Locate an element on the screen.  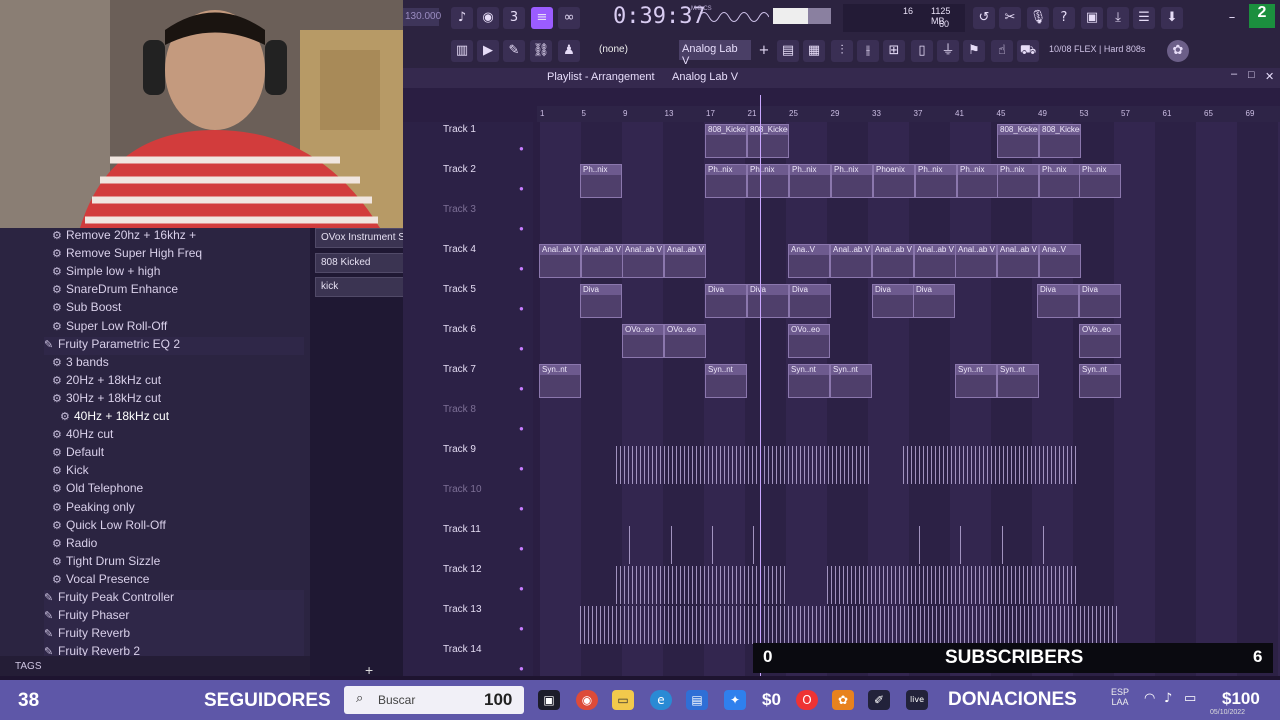
track-header: Track 8 ● is located at coordinates (488, 424).